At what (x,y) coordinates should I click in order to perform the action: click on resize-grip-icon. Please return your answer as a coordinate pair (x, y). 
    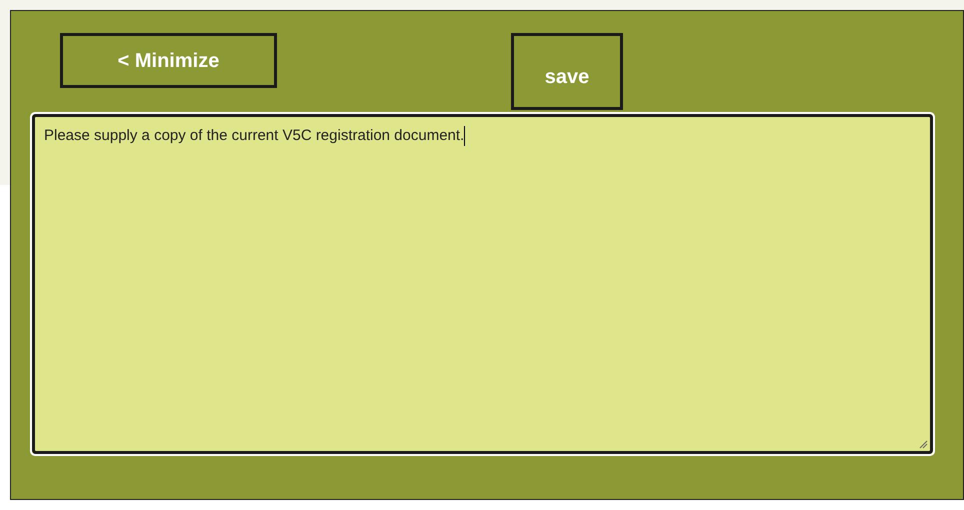
    Looking at the image, I should click on (923, 444).